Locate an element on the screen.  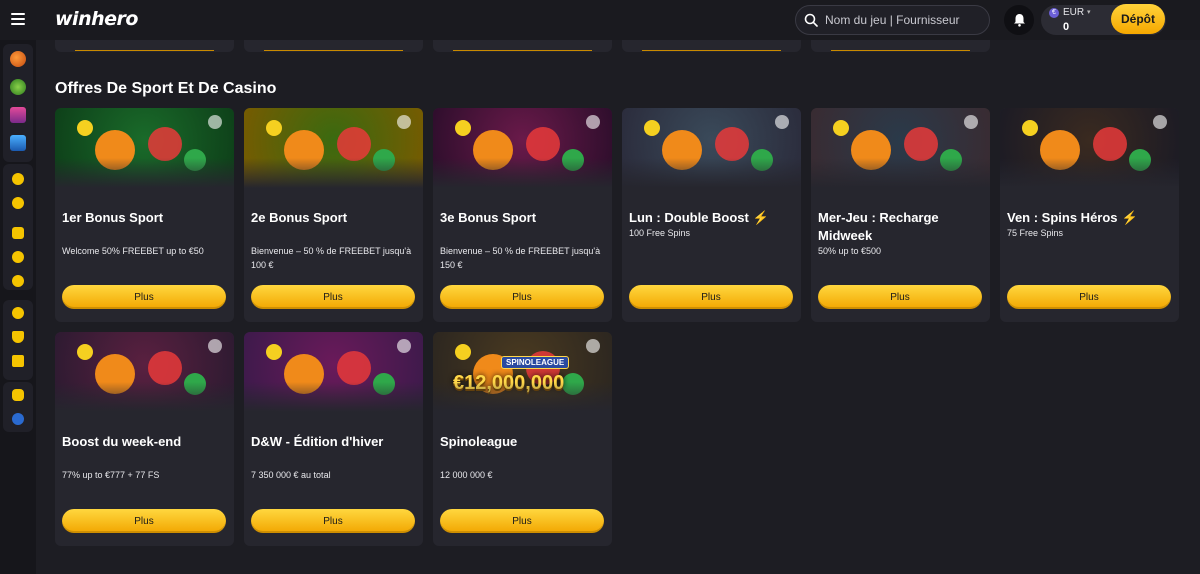
offer-title: Mer-Jeu : Recharge Midweek is located at coordinates (900, 227).